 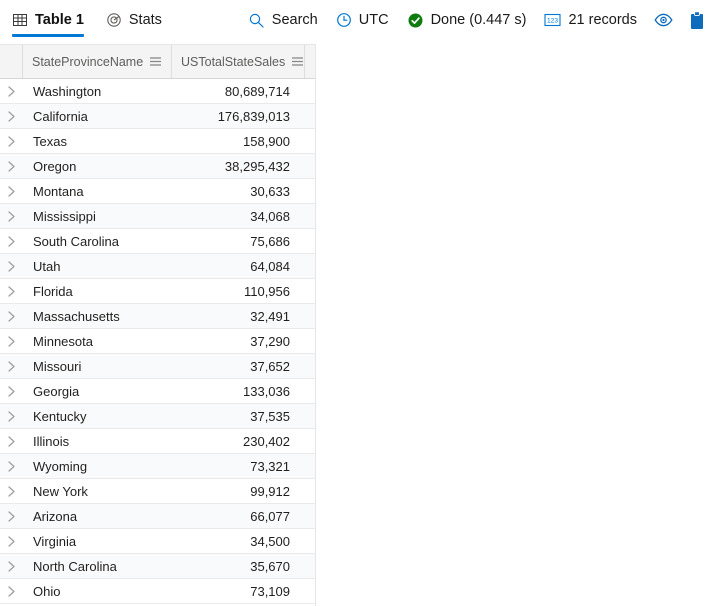 I want to click on table-row: Wyoming 73,321, so click(x=158, y=466).